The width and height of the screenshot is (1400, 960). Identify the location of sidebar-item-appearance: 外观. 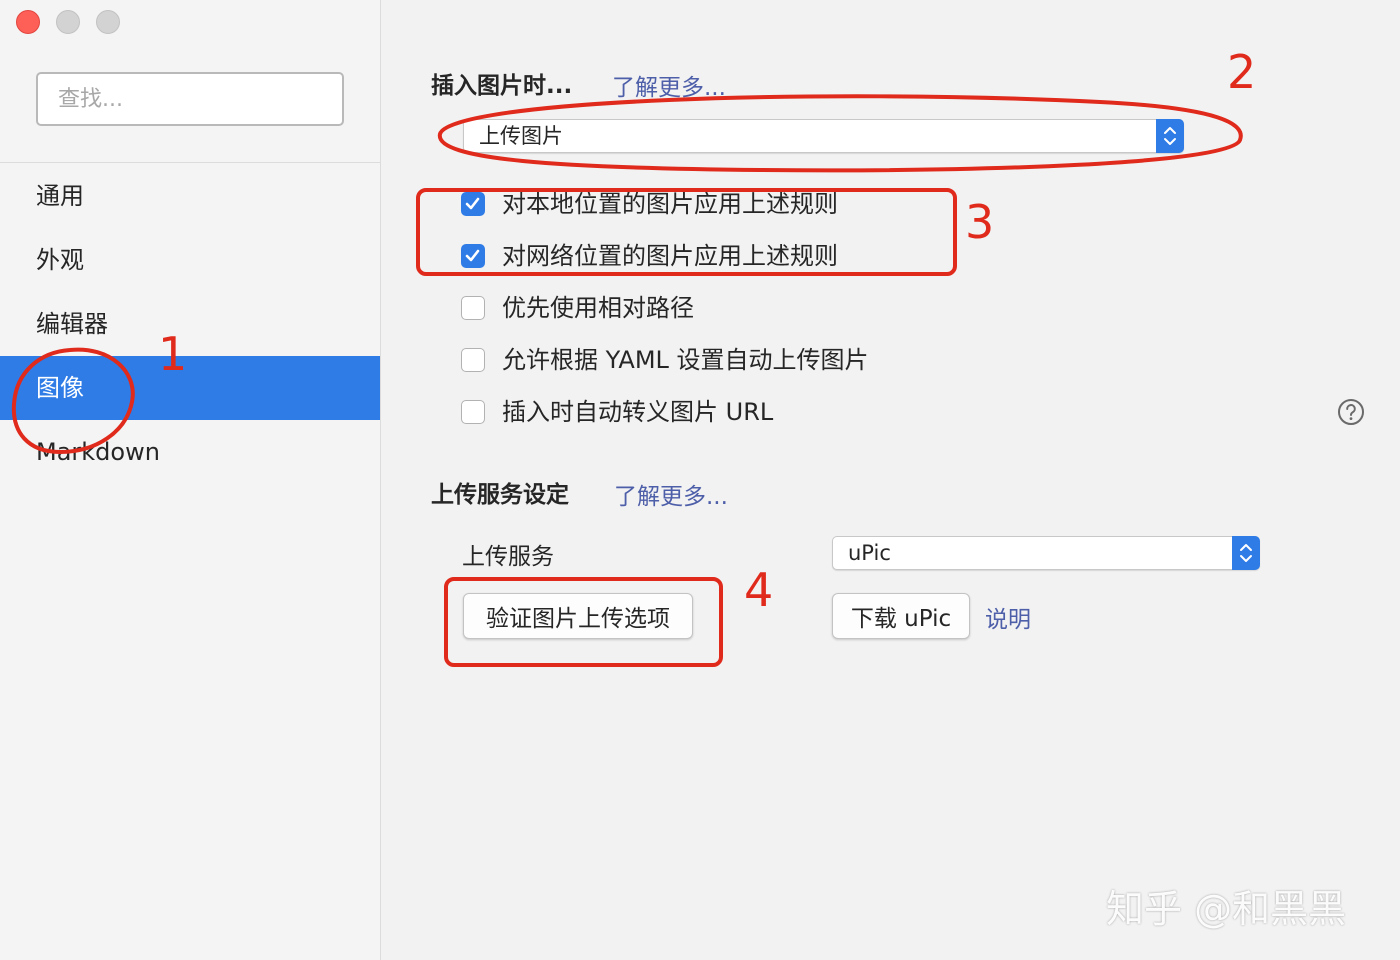
(190, 260).